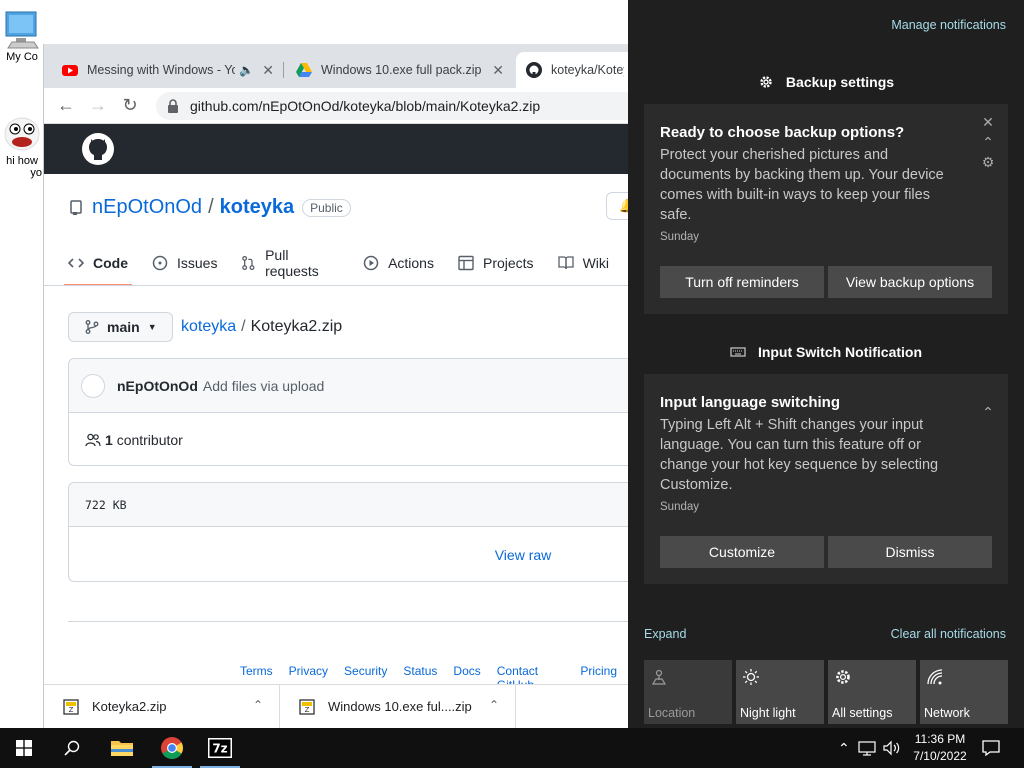  What do you see at coordinates (826, 82) in the screenshot?
I see `notification-group-header: Backup settings` at bounding box center [826, 82].